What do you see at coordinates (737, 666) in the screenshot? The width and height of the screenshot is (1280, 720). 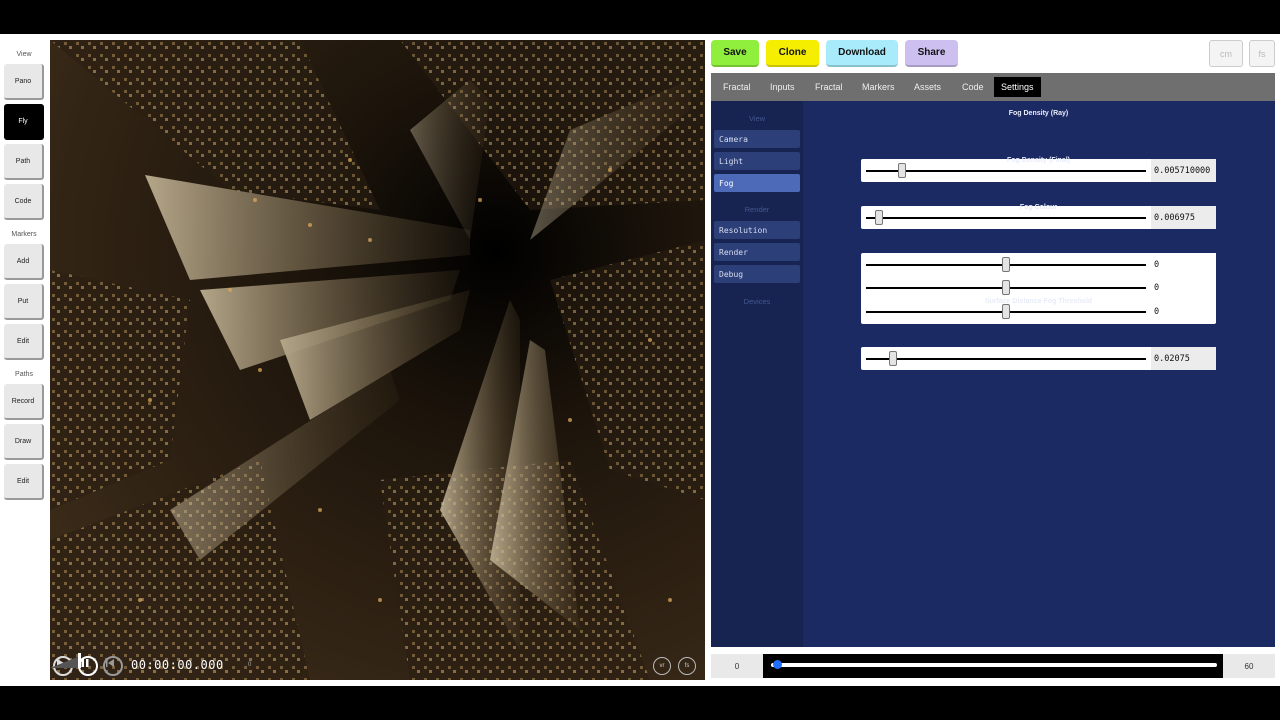 I see `timeline-start: 0` at bounding box center [737, 666].